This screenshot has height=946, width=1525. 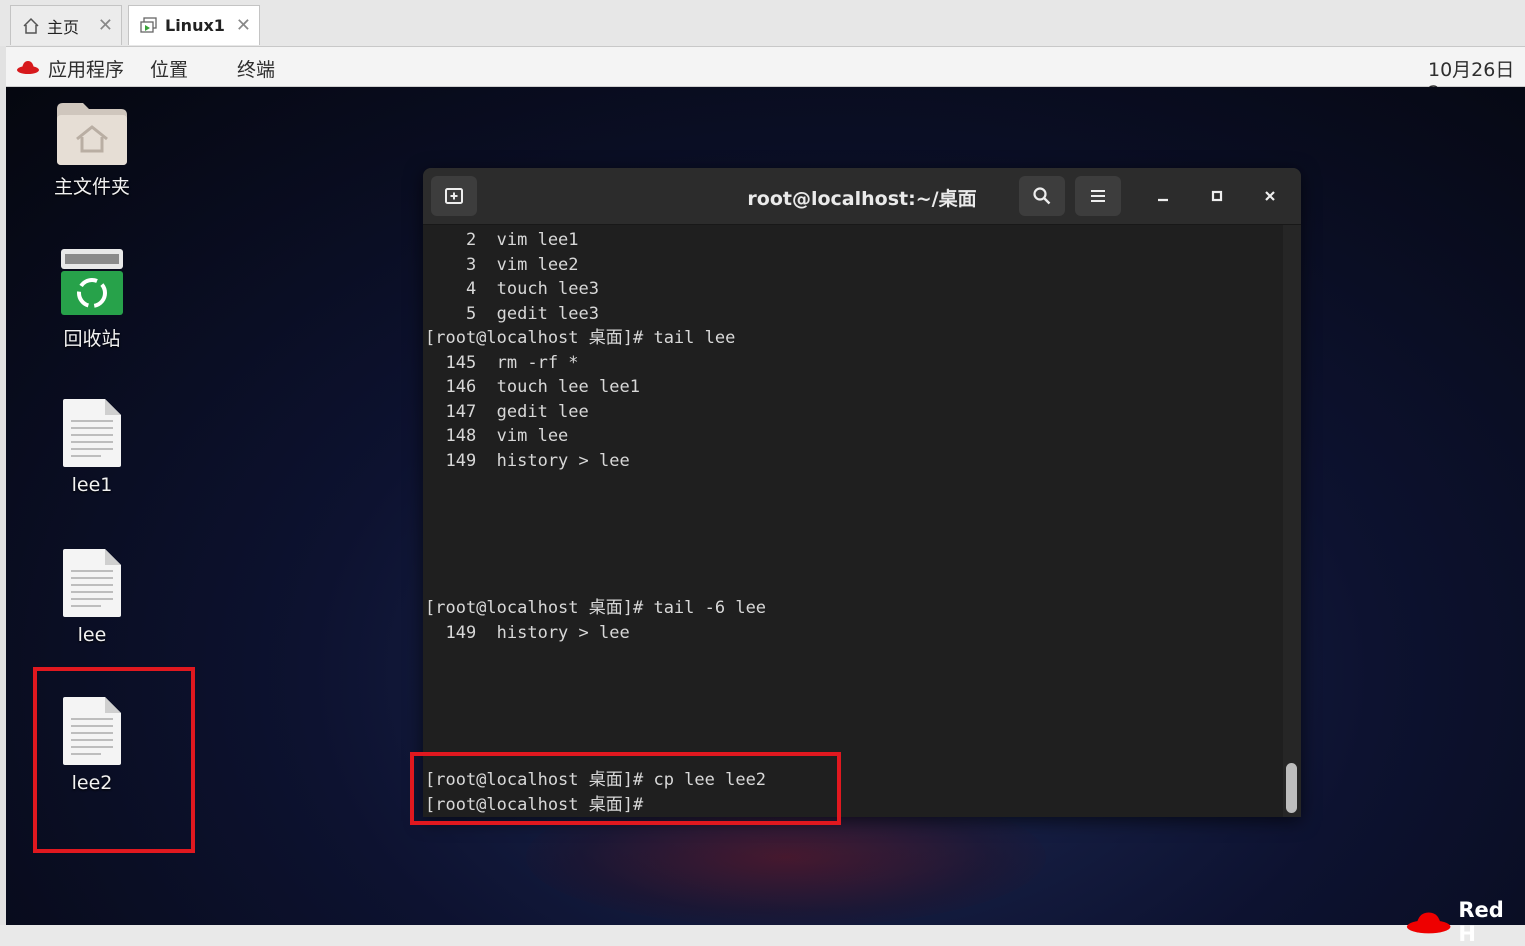 I want to click on highlight-box-lee2, so click(x=114, y=760).